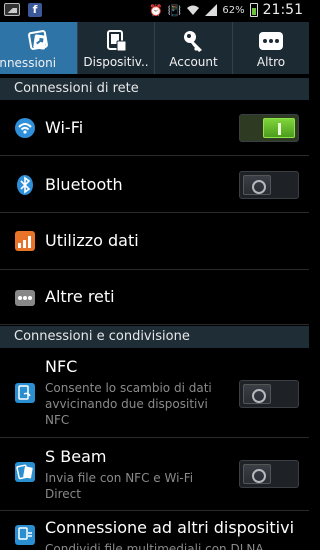  Describe the element at coordinates (80, 296) in the screenshot. I see `other-networks-label: Altre reti` at that location.